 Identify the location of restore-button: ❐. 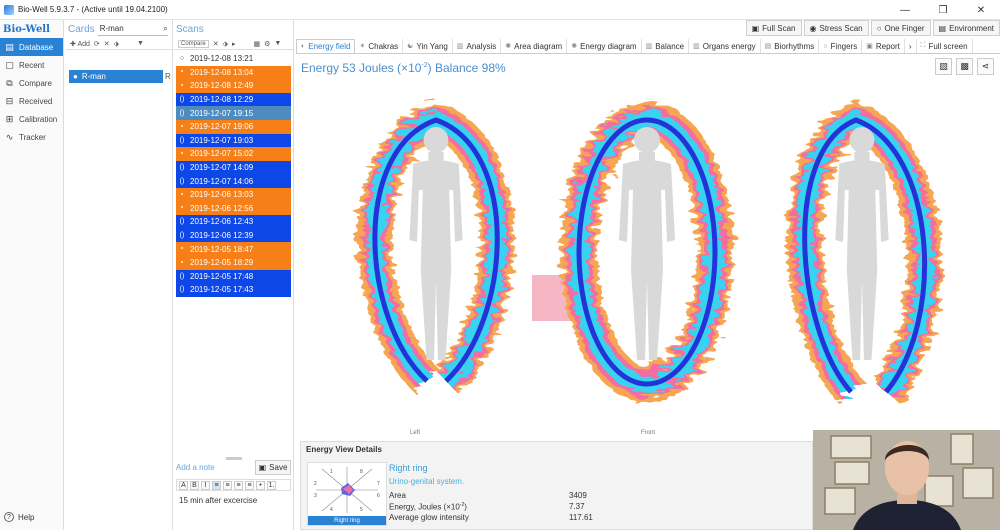
(943, 10).